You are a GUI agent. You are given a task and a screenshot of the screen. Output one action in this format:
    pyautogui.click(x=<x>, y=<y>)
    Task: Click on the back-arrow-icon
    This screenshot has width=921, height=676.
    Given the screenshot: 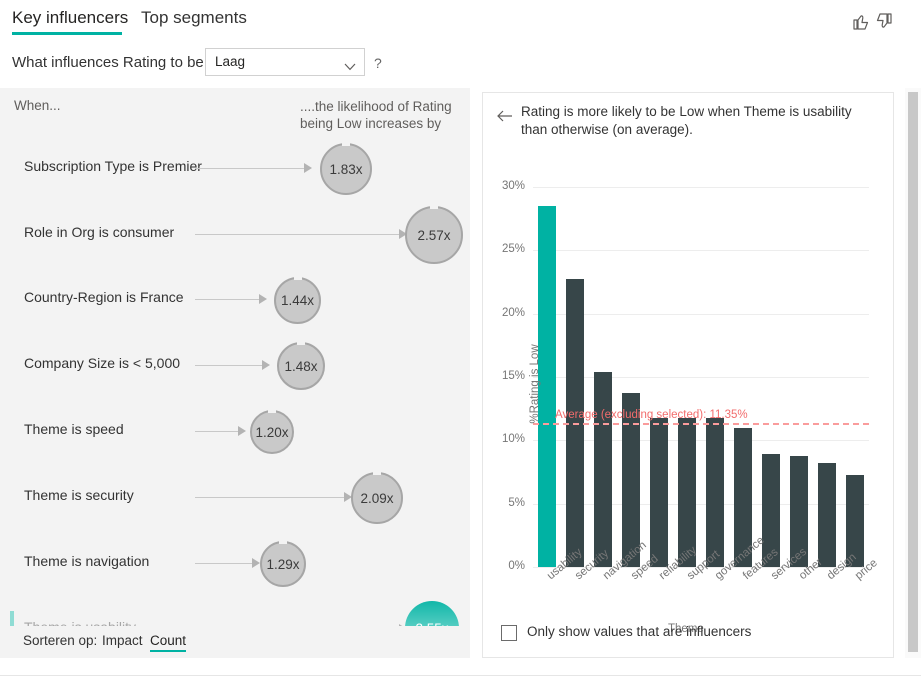 What is the action you would take?
    pyautogui.click(x=505, y=115)
    